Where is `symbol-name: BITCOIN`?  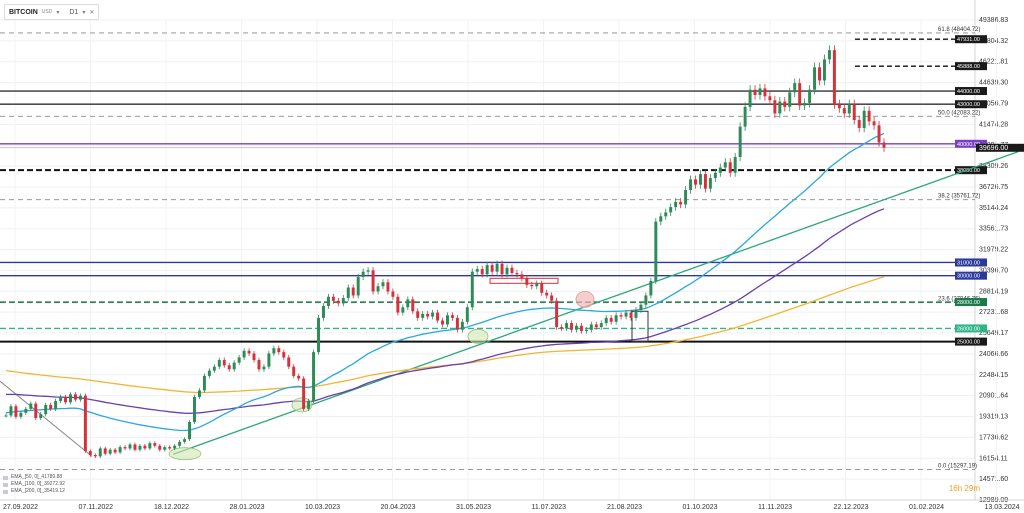
symbol-name: BITCOIN is located at coordinates (23, 12).